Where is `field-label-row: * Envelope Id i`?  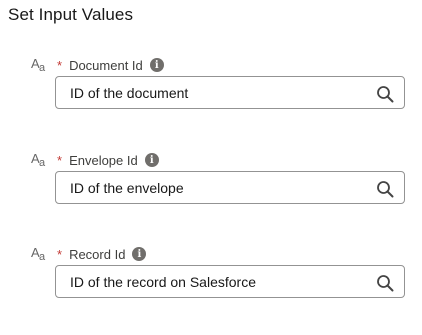 field-label-row: * Envelope Id i is located at coordinates (108, 160).